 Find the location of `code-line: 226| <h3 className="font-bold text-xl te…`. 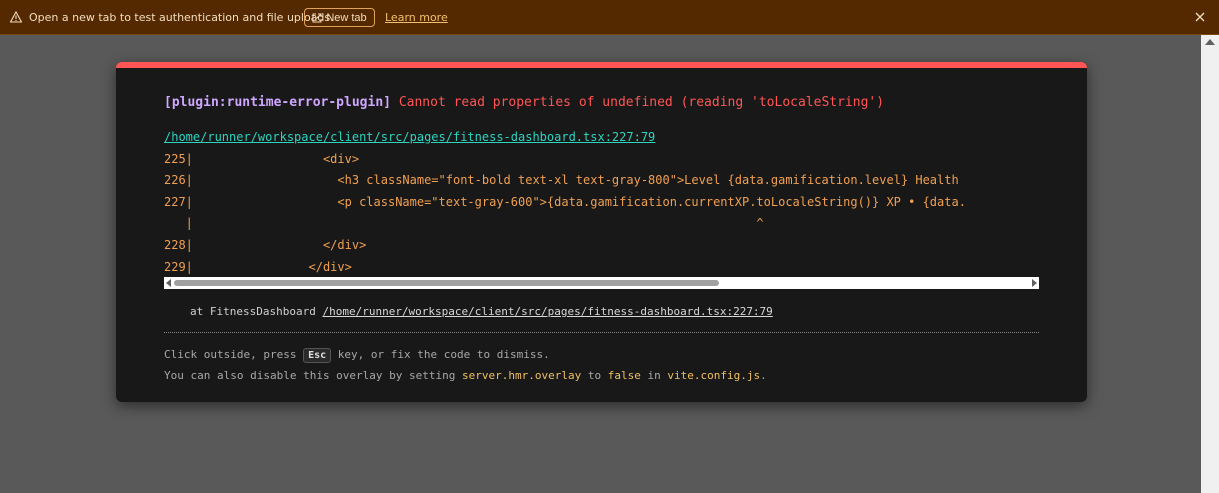

code-line: 226| <h3 className="font-bold text-xl te… is located at coordinates (561, 180).